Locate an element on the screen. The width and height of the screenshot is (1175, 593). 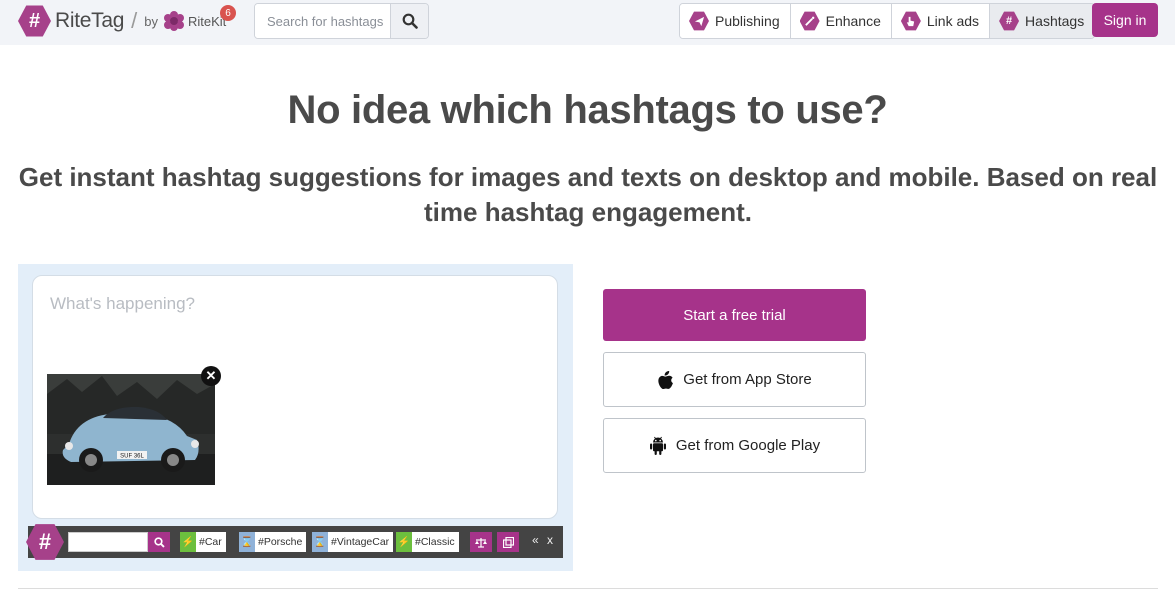
brand-name: RiteTag is located at coordinates (90, 20).